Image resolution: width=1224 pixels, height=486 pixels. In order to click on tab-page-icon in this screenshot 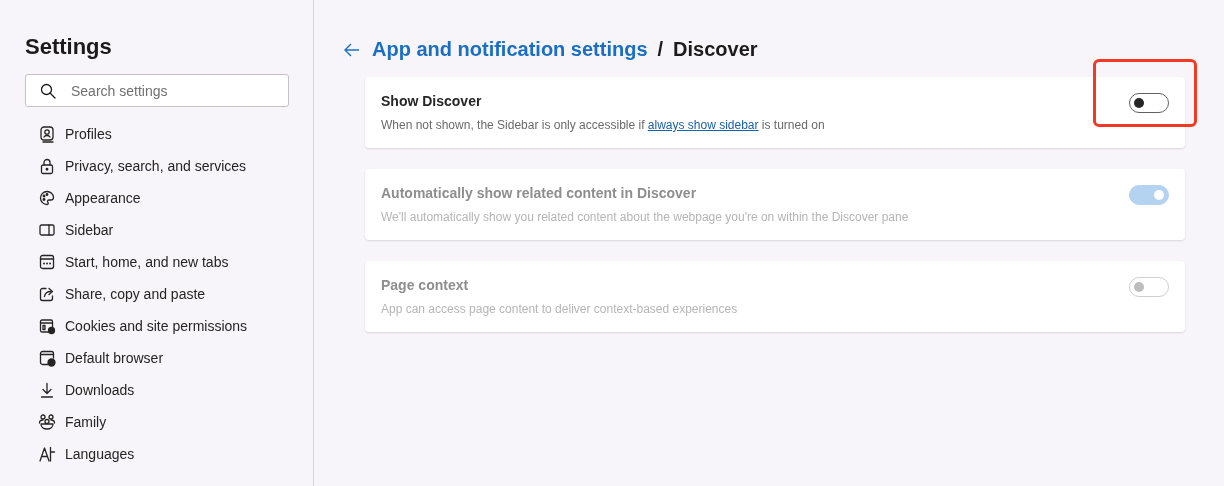, I will do `click(47, 262)`.